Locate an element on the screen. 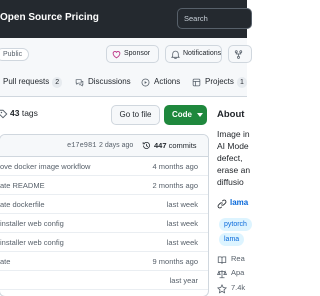 The width and height of the screenshot is (320, 296). commits-label: commits is located at coordinates (182, 145).